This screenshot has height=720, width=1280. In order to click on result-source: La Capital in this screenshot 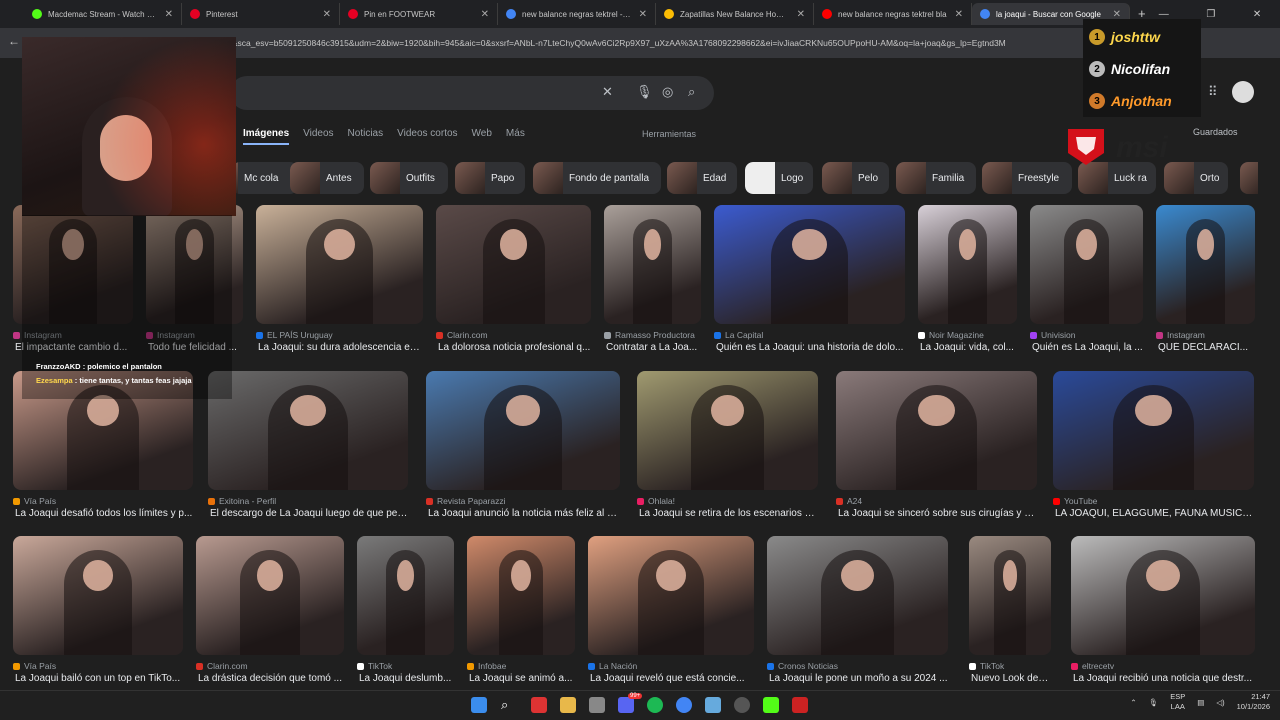, I will do `click(738, 335)`.